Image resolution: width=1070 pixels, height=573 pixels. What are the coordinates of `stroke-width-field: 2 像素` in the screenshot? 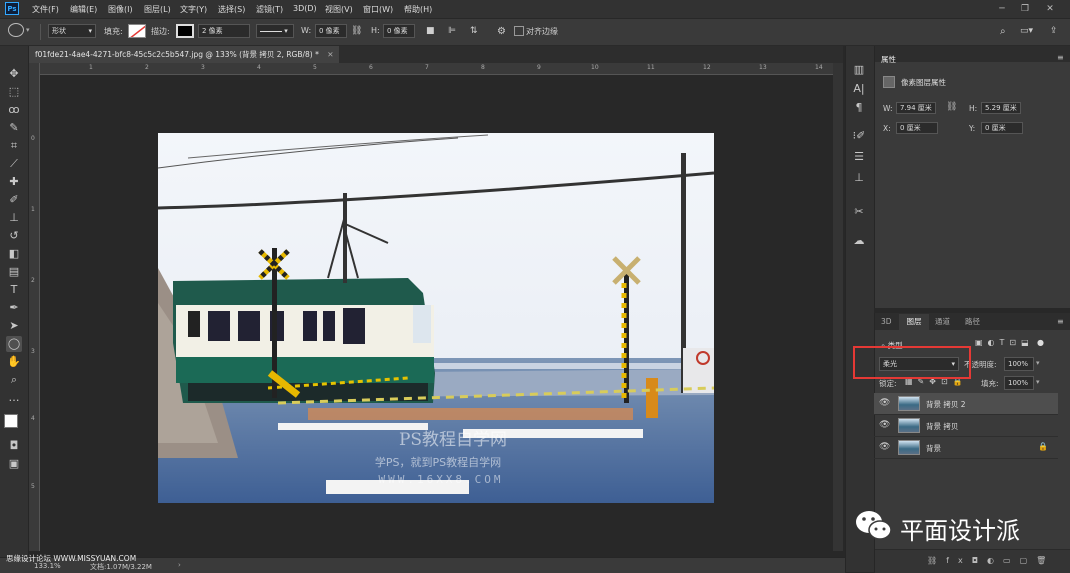 It's located at (224, 31).